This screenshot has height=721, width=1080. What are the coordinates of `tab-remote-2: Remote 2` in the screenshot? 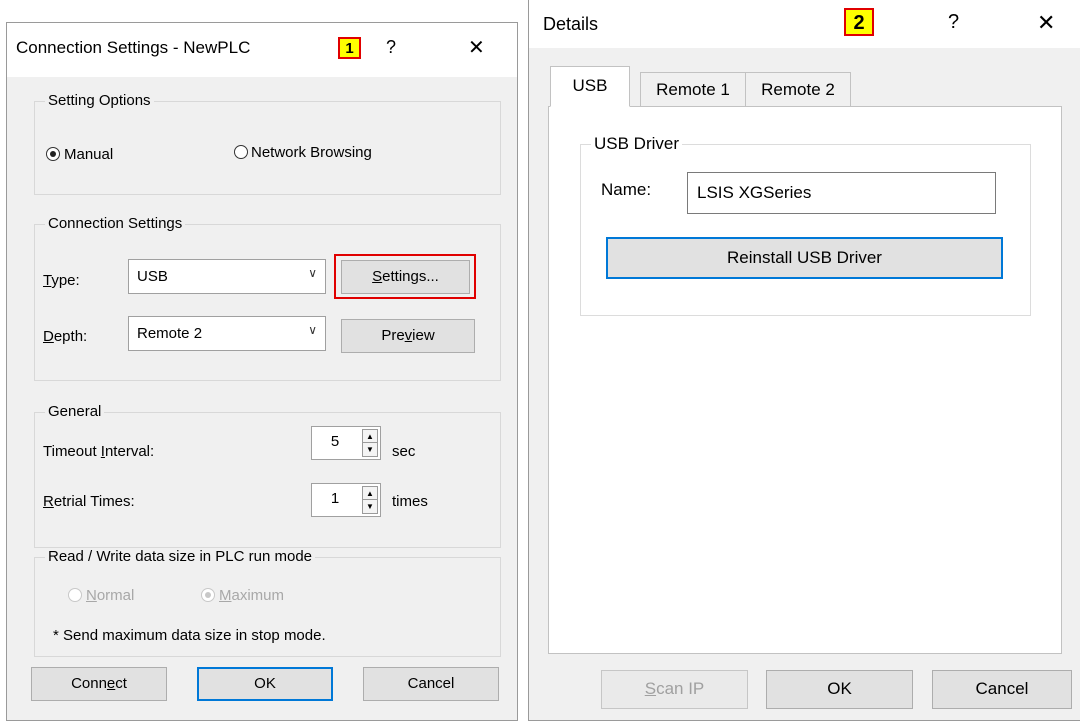 It's located at (798, 89).